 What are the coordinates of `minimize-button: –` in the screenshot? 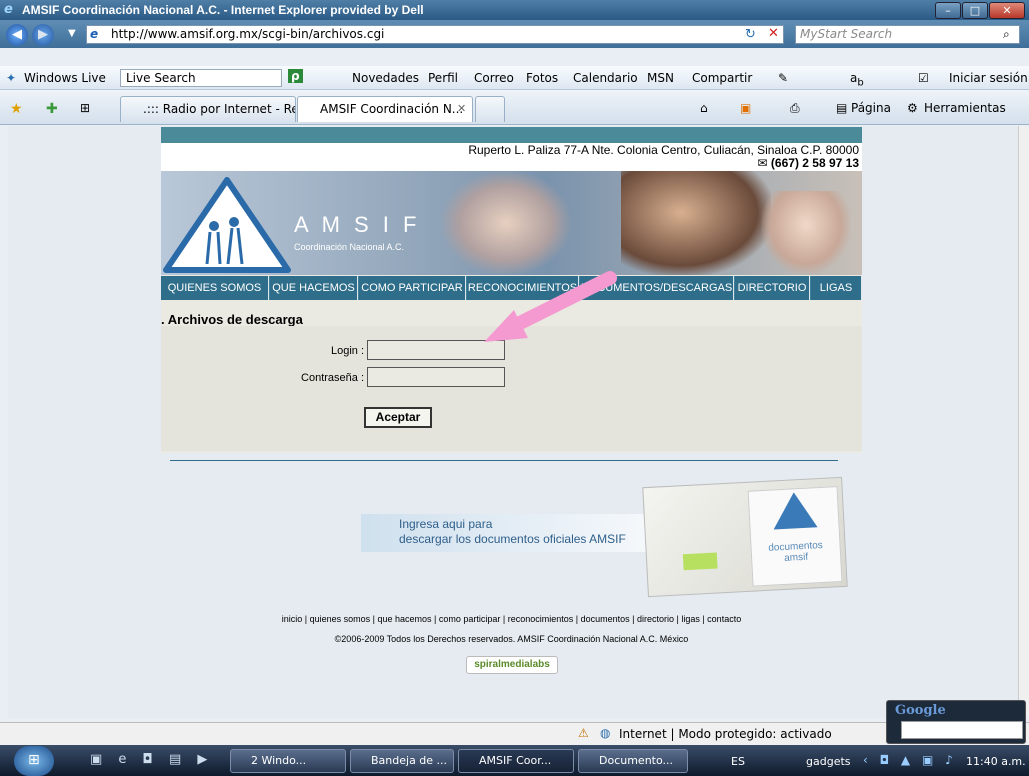 It's located at (948, 10).